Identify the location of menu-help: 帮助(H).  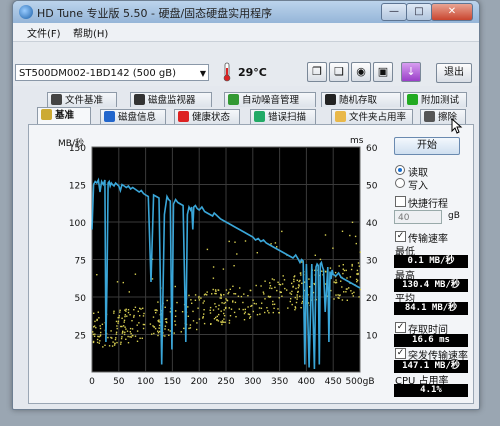
(90, 32).